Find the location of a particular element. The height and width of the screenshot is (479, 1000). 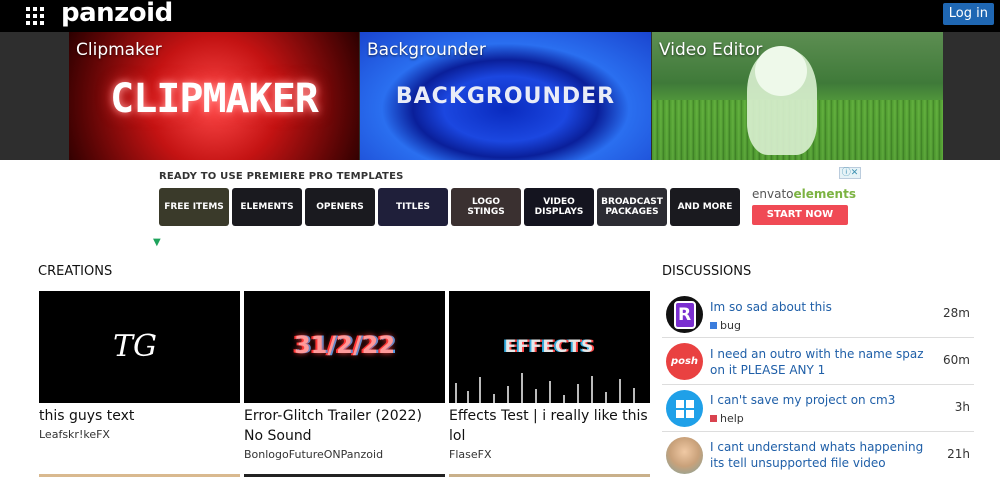

tile-label: Video Editor is located at coordinates (711, 50).